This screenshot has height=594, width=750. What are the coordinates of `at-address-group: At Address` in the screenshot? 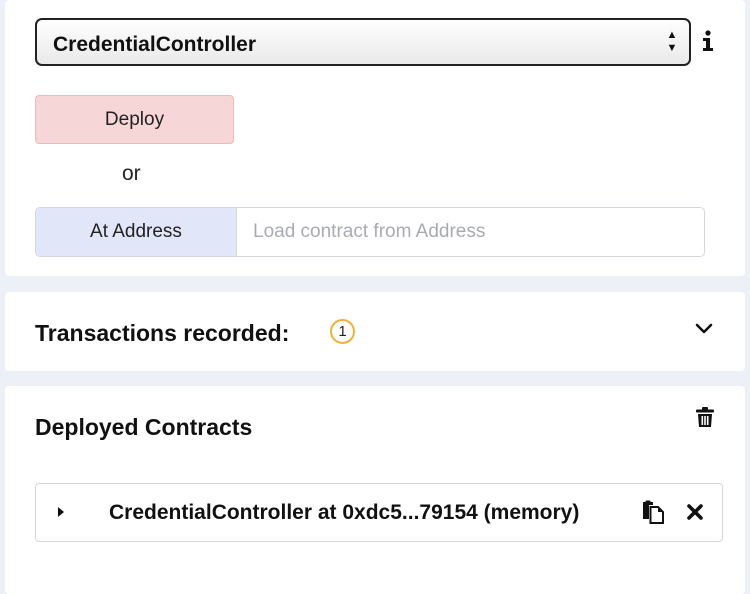 It's located at (370, 232).